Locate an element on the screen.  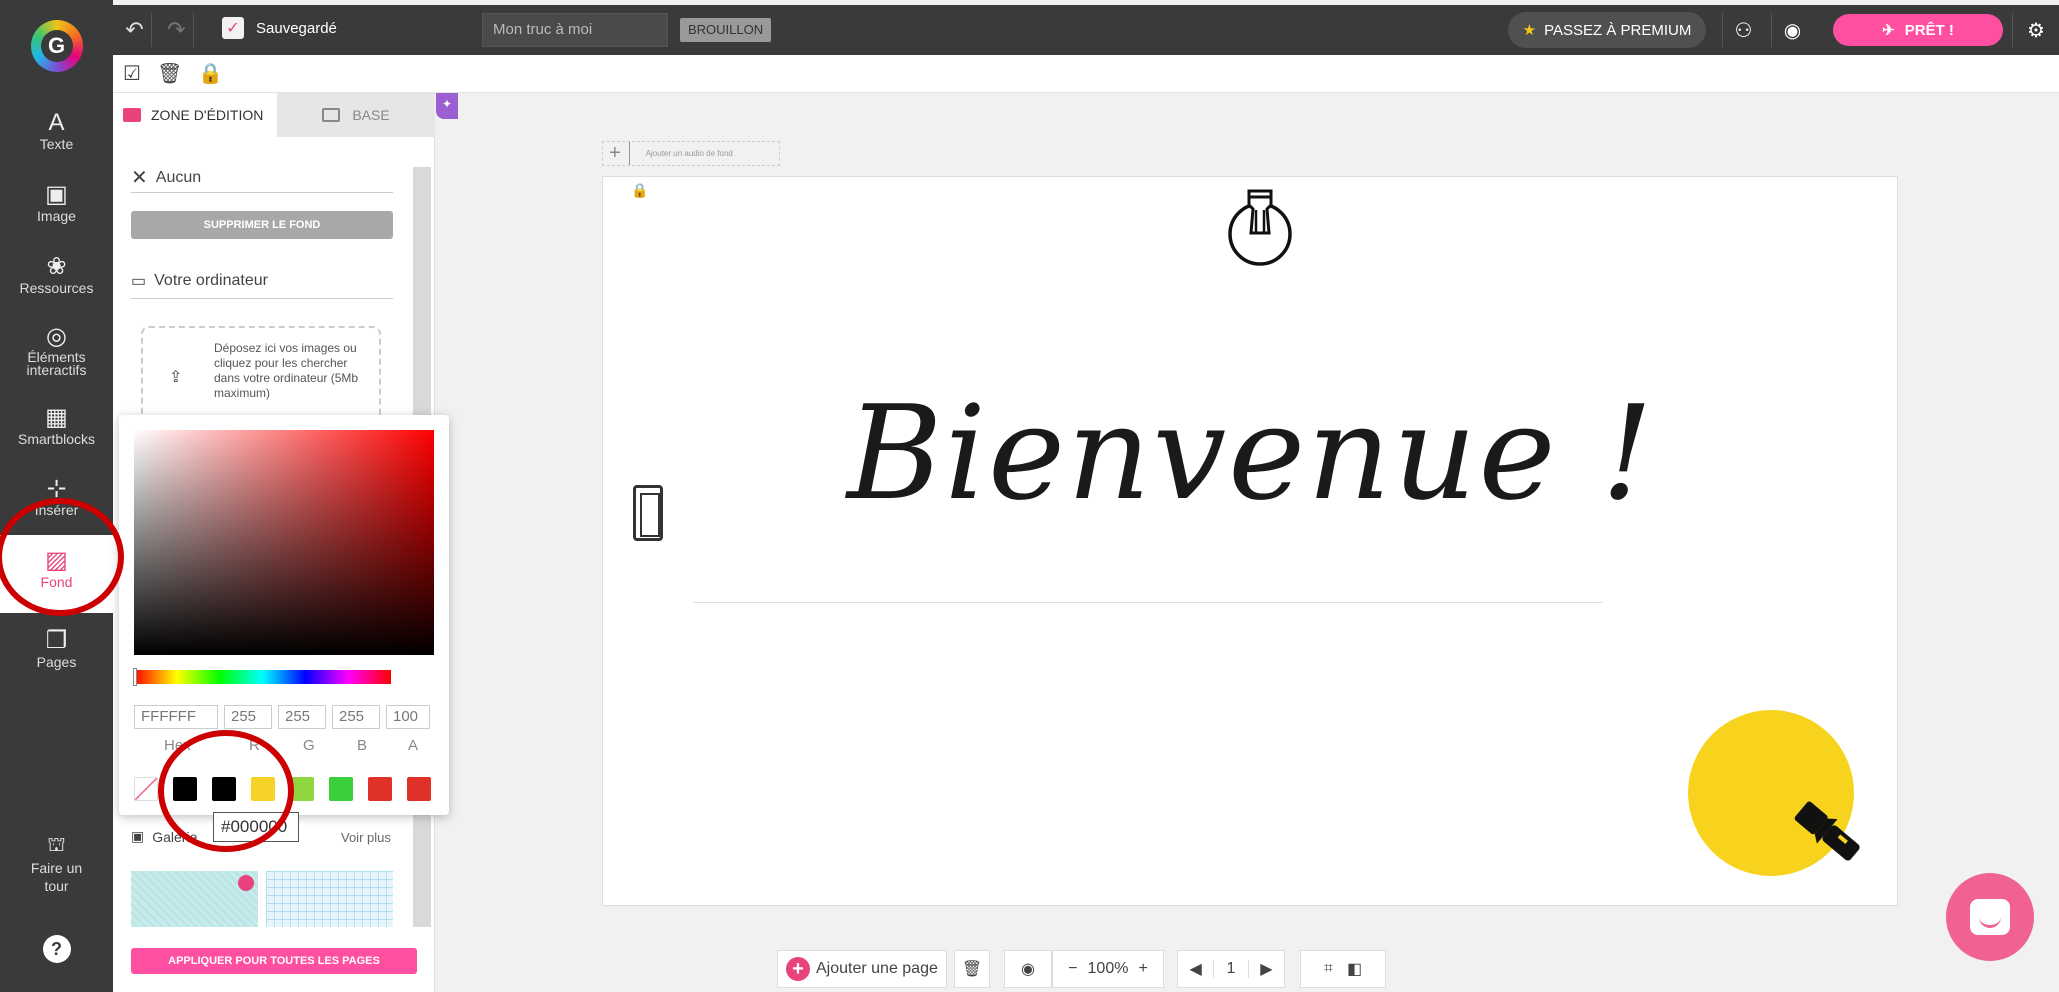
fit-arrows-icon: ◧ is located at coordinates (1354, 969).